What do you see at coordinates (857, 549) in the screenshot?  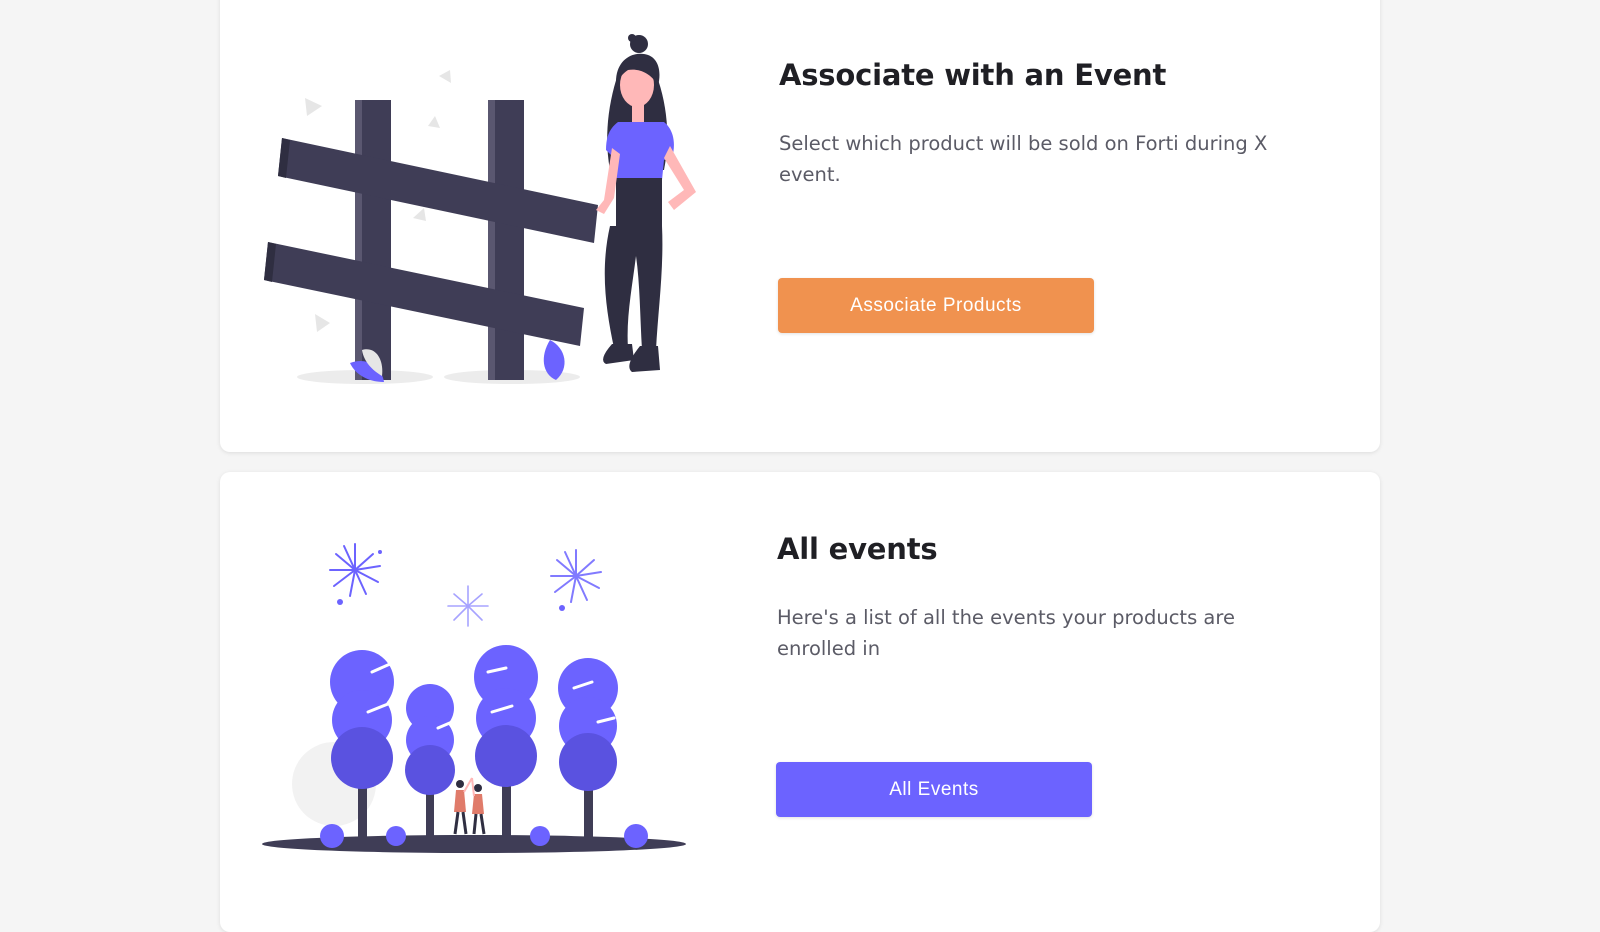 I see `all-events-title: All events` at bounding box center [857, 549].